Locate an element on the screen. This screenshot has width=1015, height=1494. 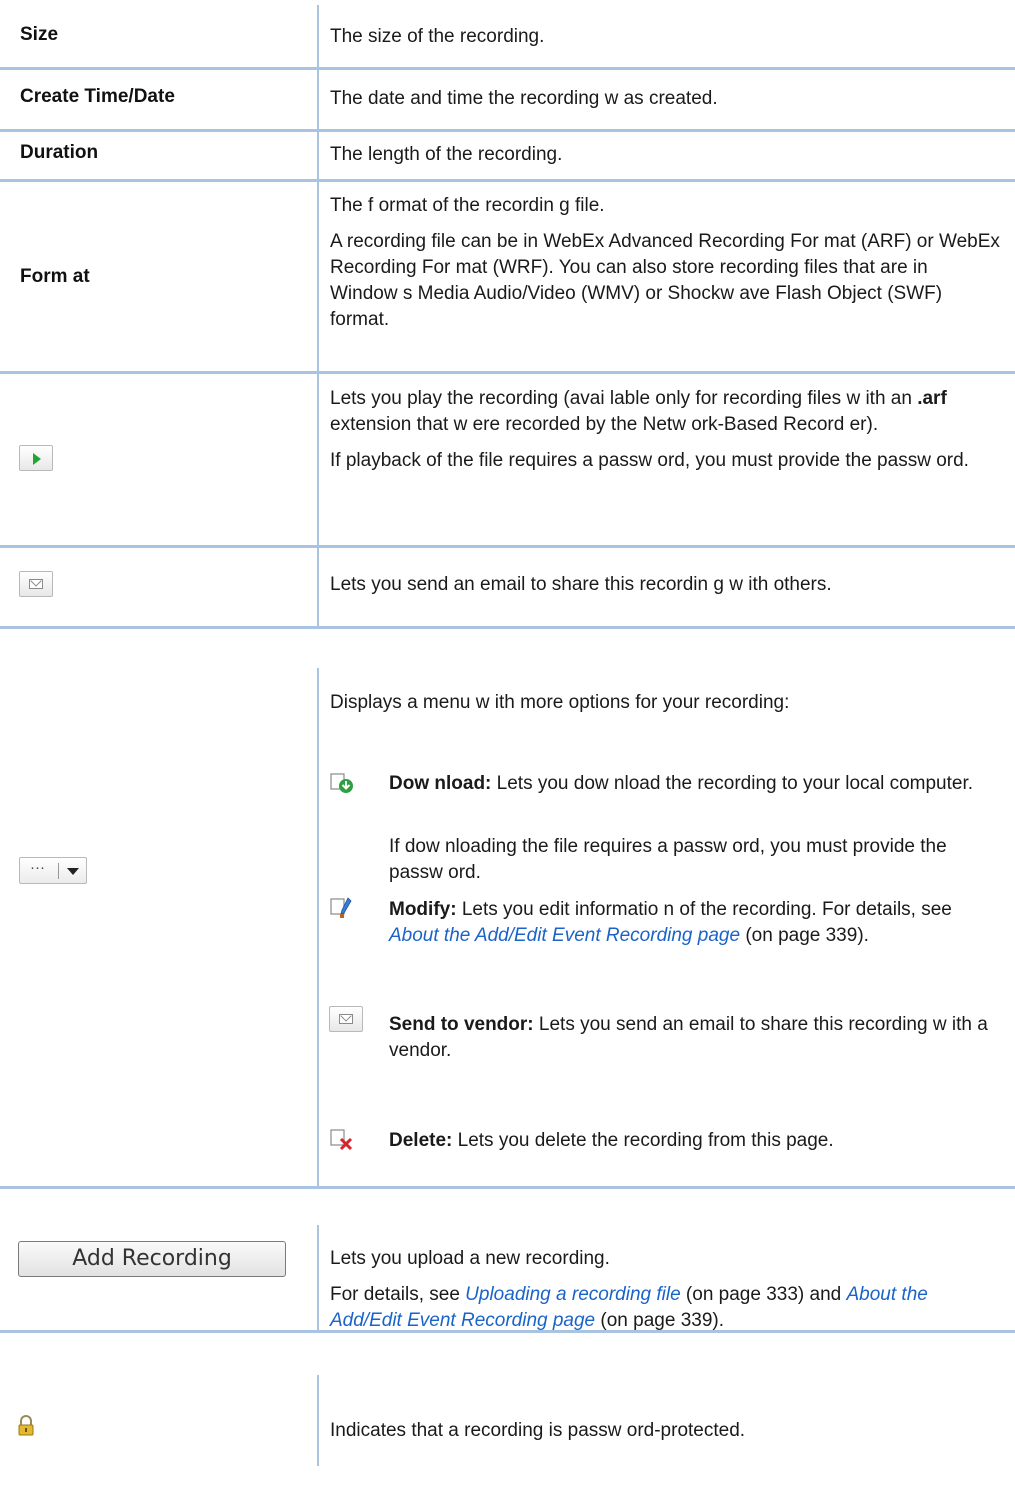
row-desc-size: The size of the recording. is located at coordinates (437, 36).